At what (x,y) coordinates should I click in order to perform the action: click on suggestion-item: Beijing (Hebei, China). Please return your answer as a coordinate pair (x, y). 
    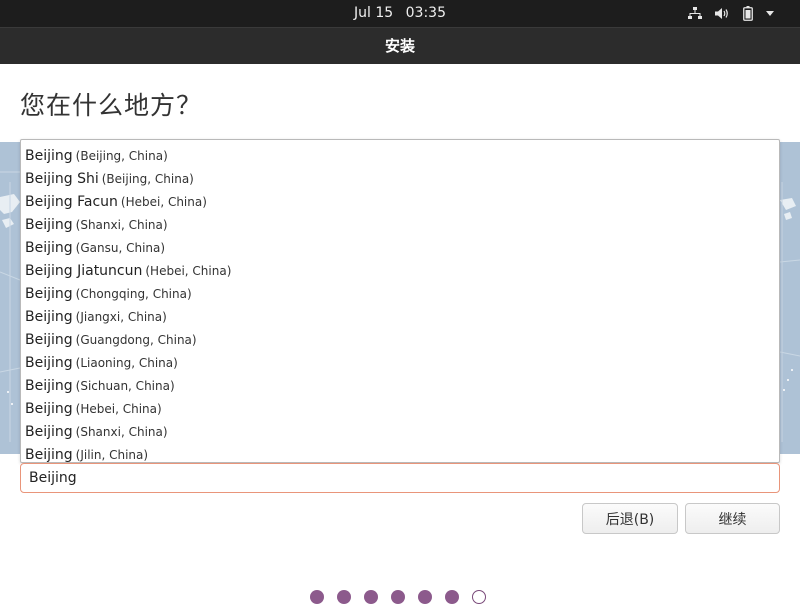
    Looking at the image, I should click on (400, 407).